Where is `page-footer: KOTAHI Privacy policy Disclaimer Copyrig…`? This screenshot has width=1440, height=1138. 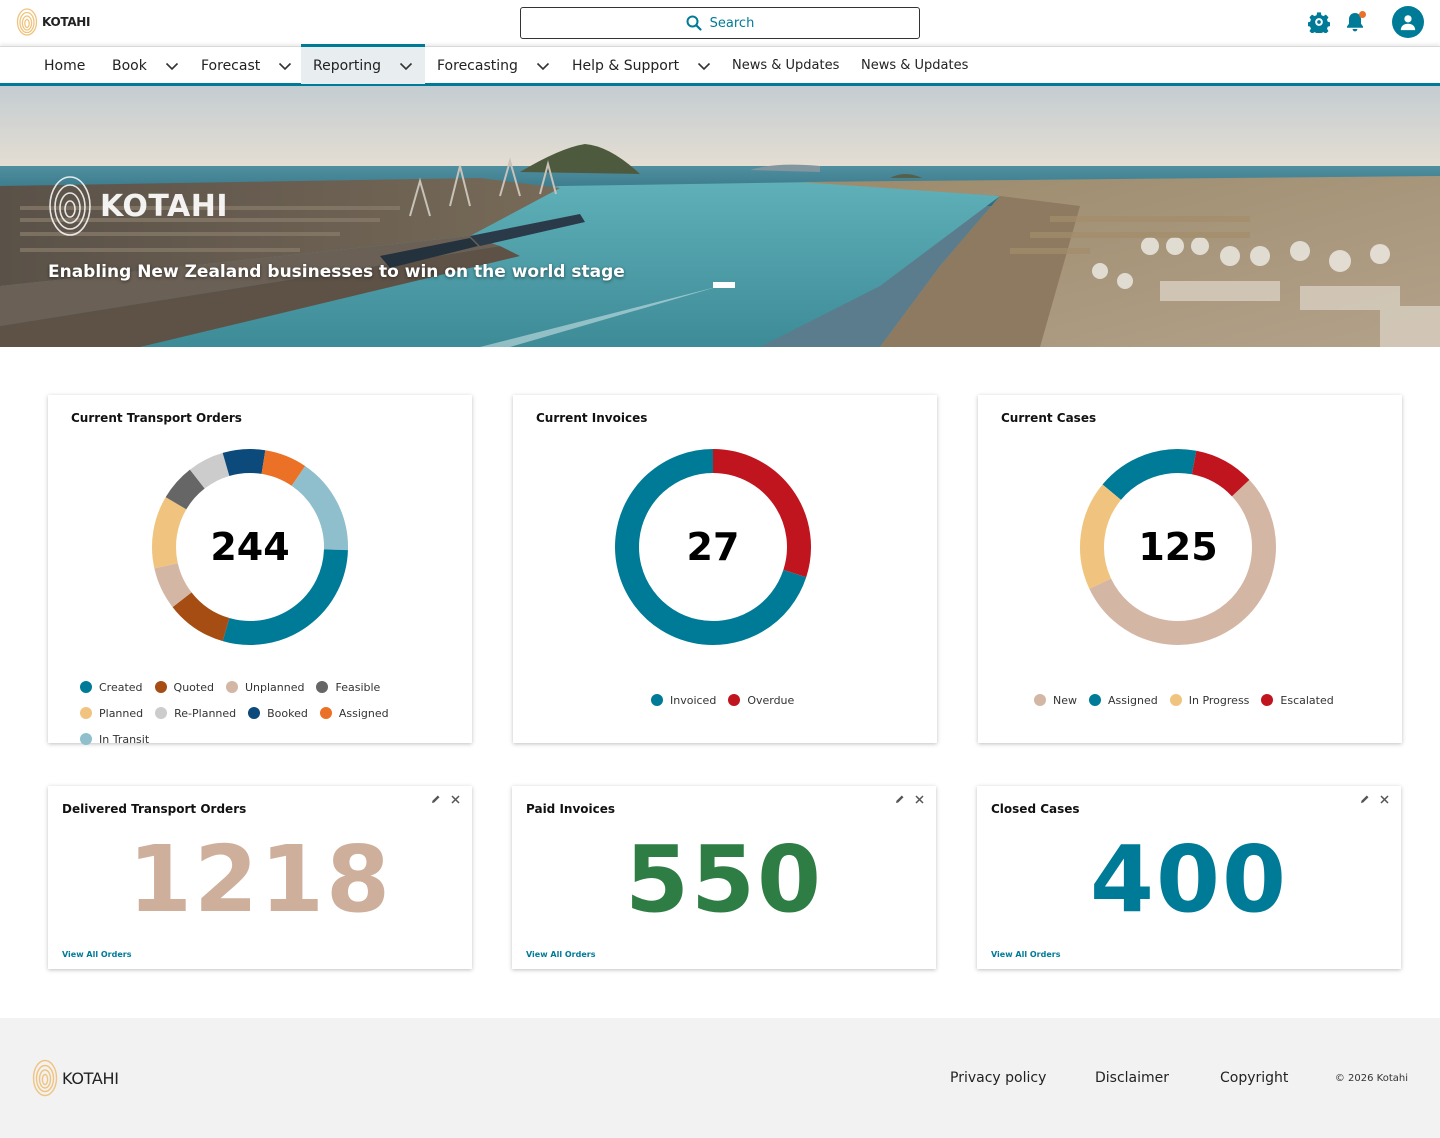
page-footer: KOTAHI Privacy policy Disclaimer Copyrig… is located at coordinates (720, 1078).